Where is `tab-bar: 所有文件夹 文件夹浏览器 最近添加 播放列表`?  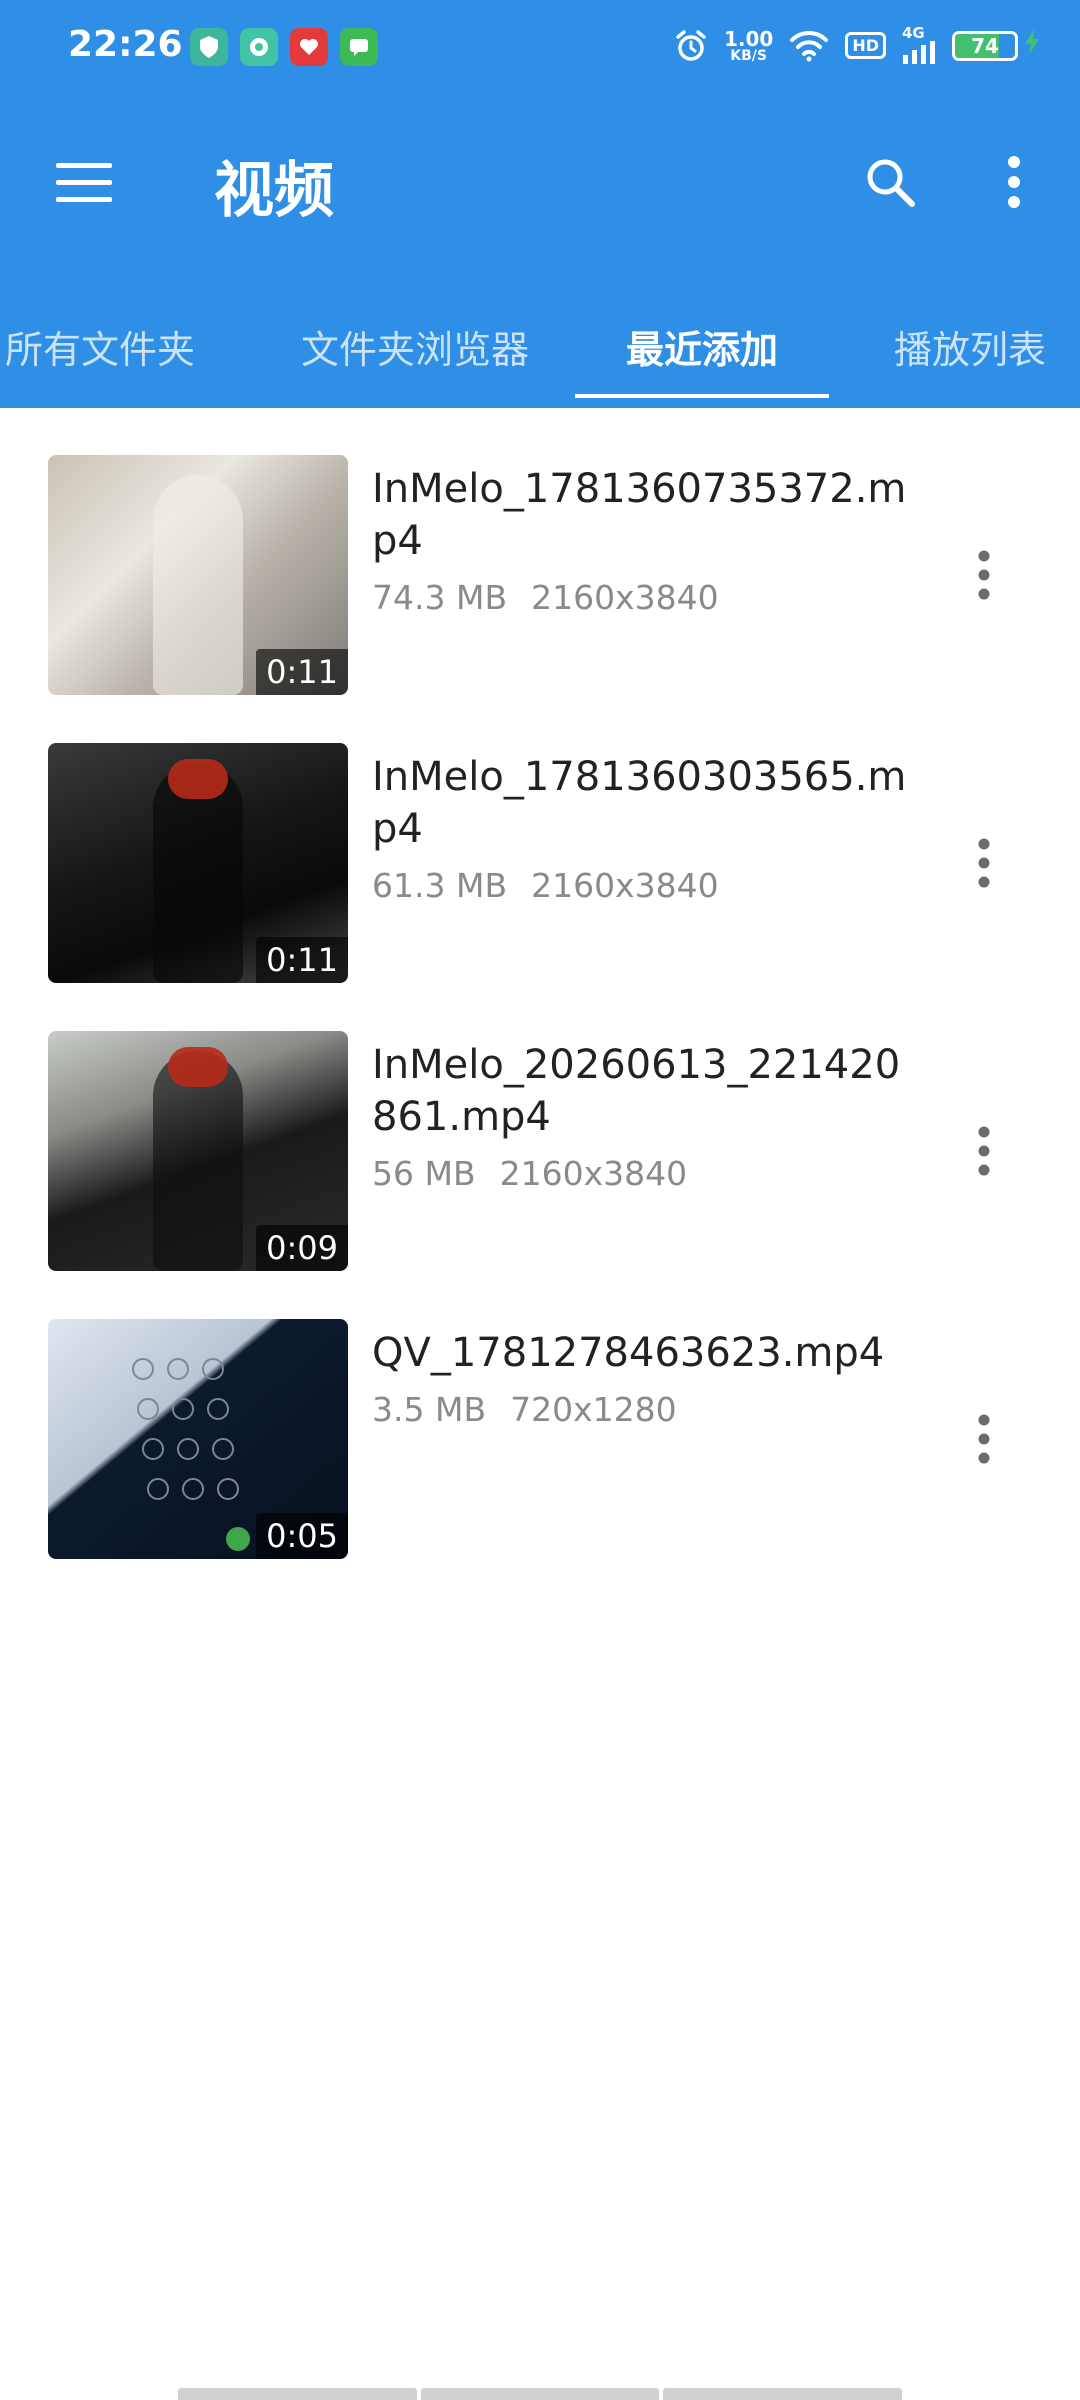 tab-bar: 所有文件夹 文件夹浏览器 最近添加 播放列表 is located at coordinates (540, 346).